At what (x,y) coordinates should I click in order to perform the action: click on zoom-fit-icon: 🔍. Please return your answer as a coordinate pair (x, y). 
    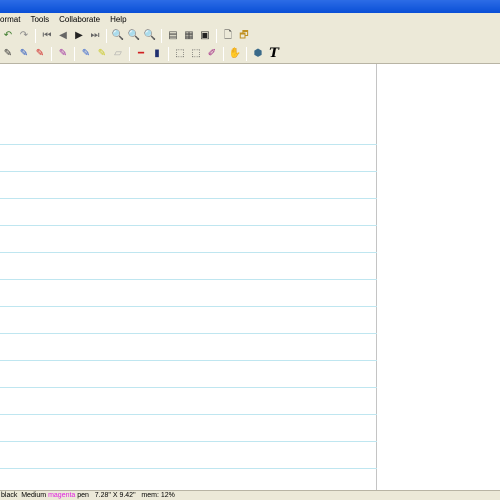
    Looking at the image, I should click on (150, 36).